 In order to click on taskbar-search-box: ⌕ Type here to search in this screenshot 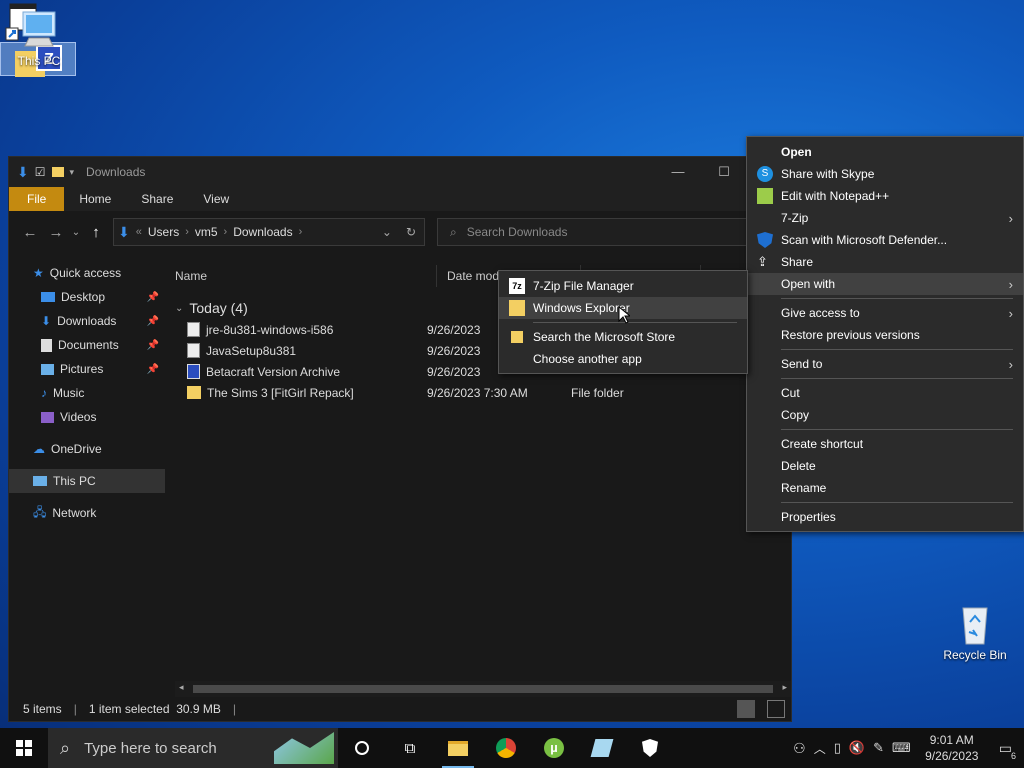, I will do `click(193, 748)`.